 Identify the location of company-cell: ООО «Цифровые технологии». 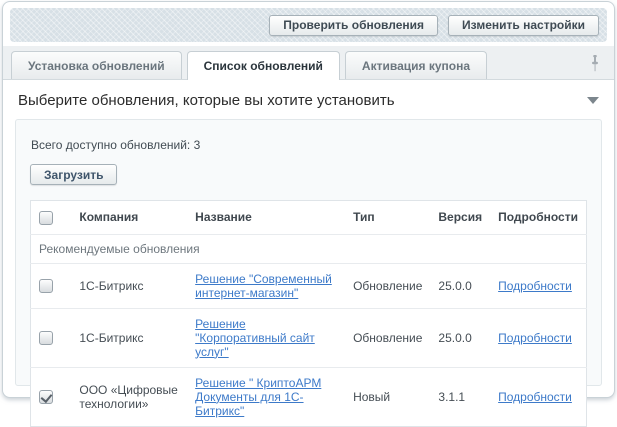
(129, 396).